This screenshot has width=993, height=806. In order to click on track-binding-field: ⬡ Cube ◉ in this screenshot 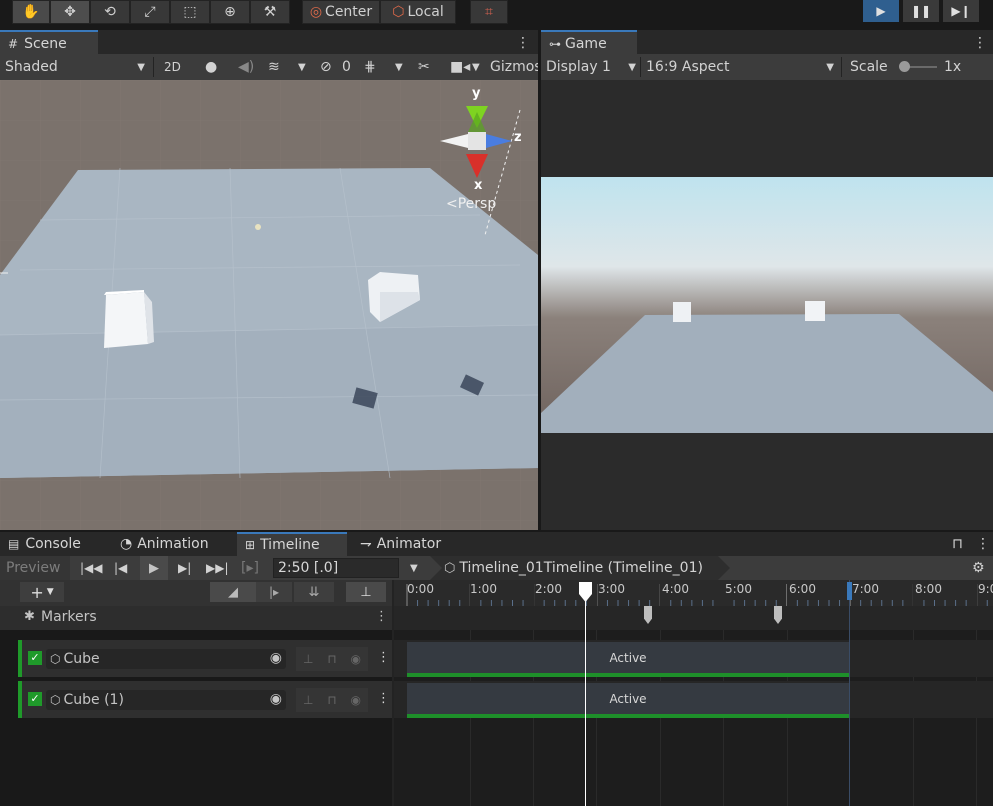, I will do `click(166, 659)`.